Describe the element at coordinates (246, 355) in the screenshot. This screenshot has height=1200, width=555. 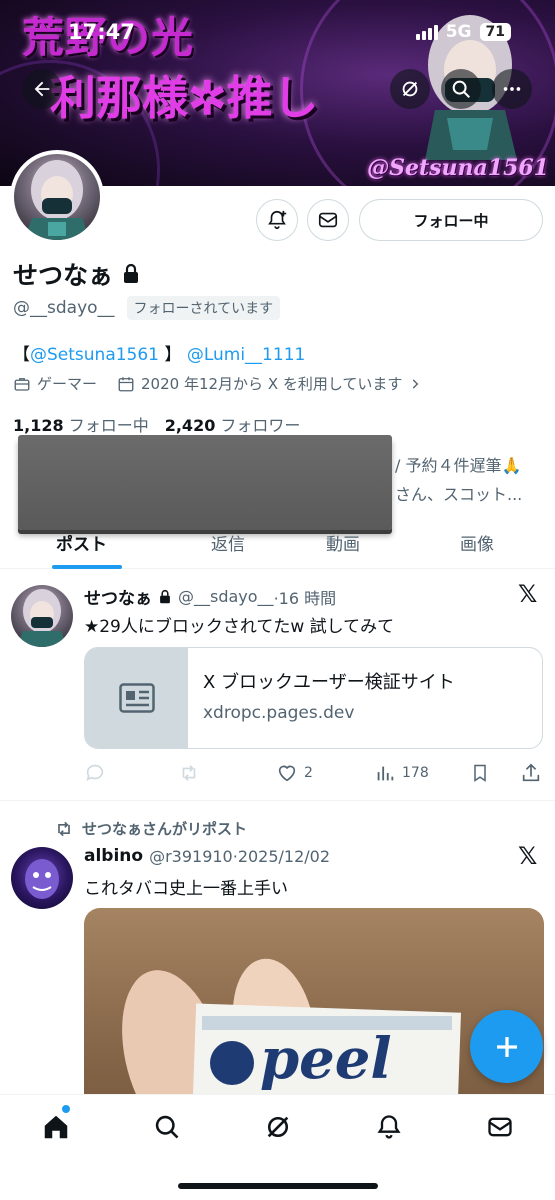
I see `bio-link-lumi: @Lumi__1111` at that location.